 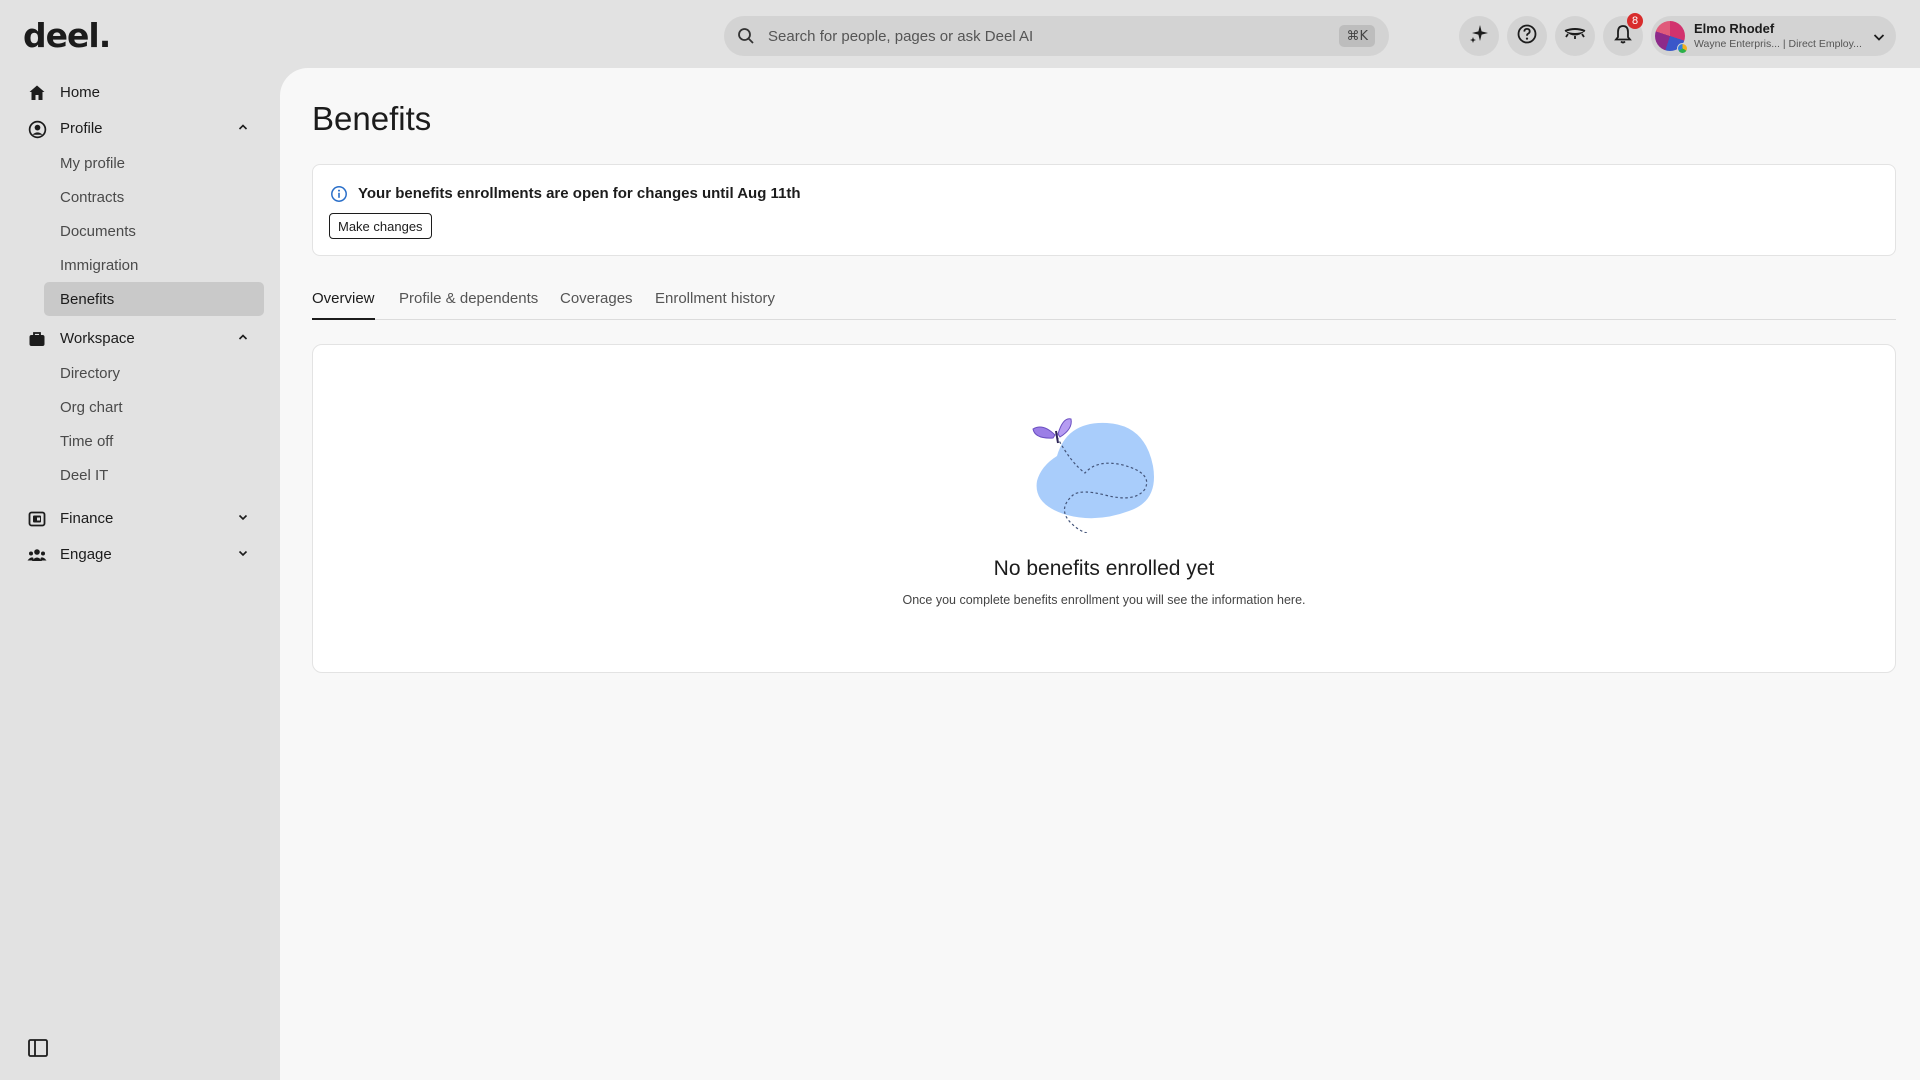 What do you see at coordinates (37, 555) in the screenshot?
I see `people-icon` at bounding box center [37, 555].